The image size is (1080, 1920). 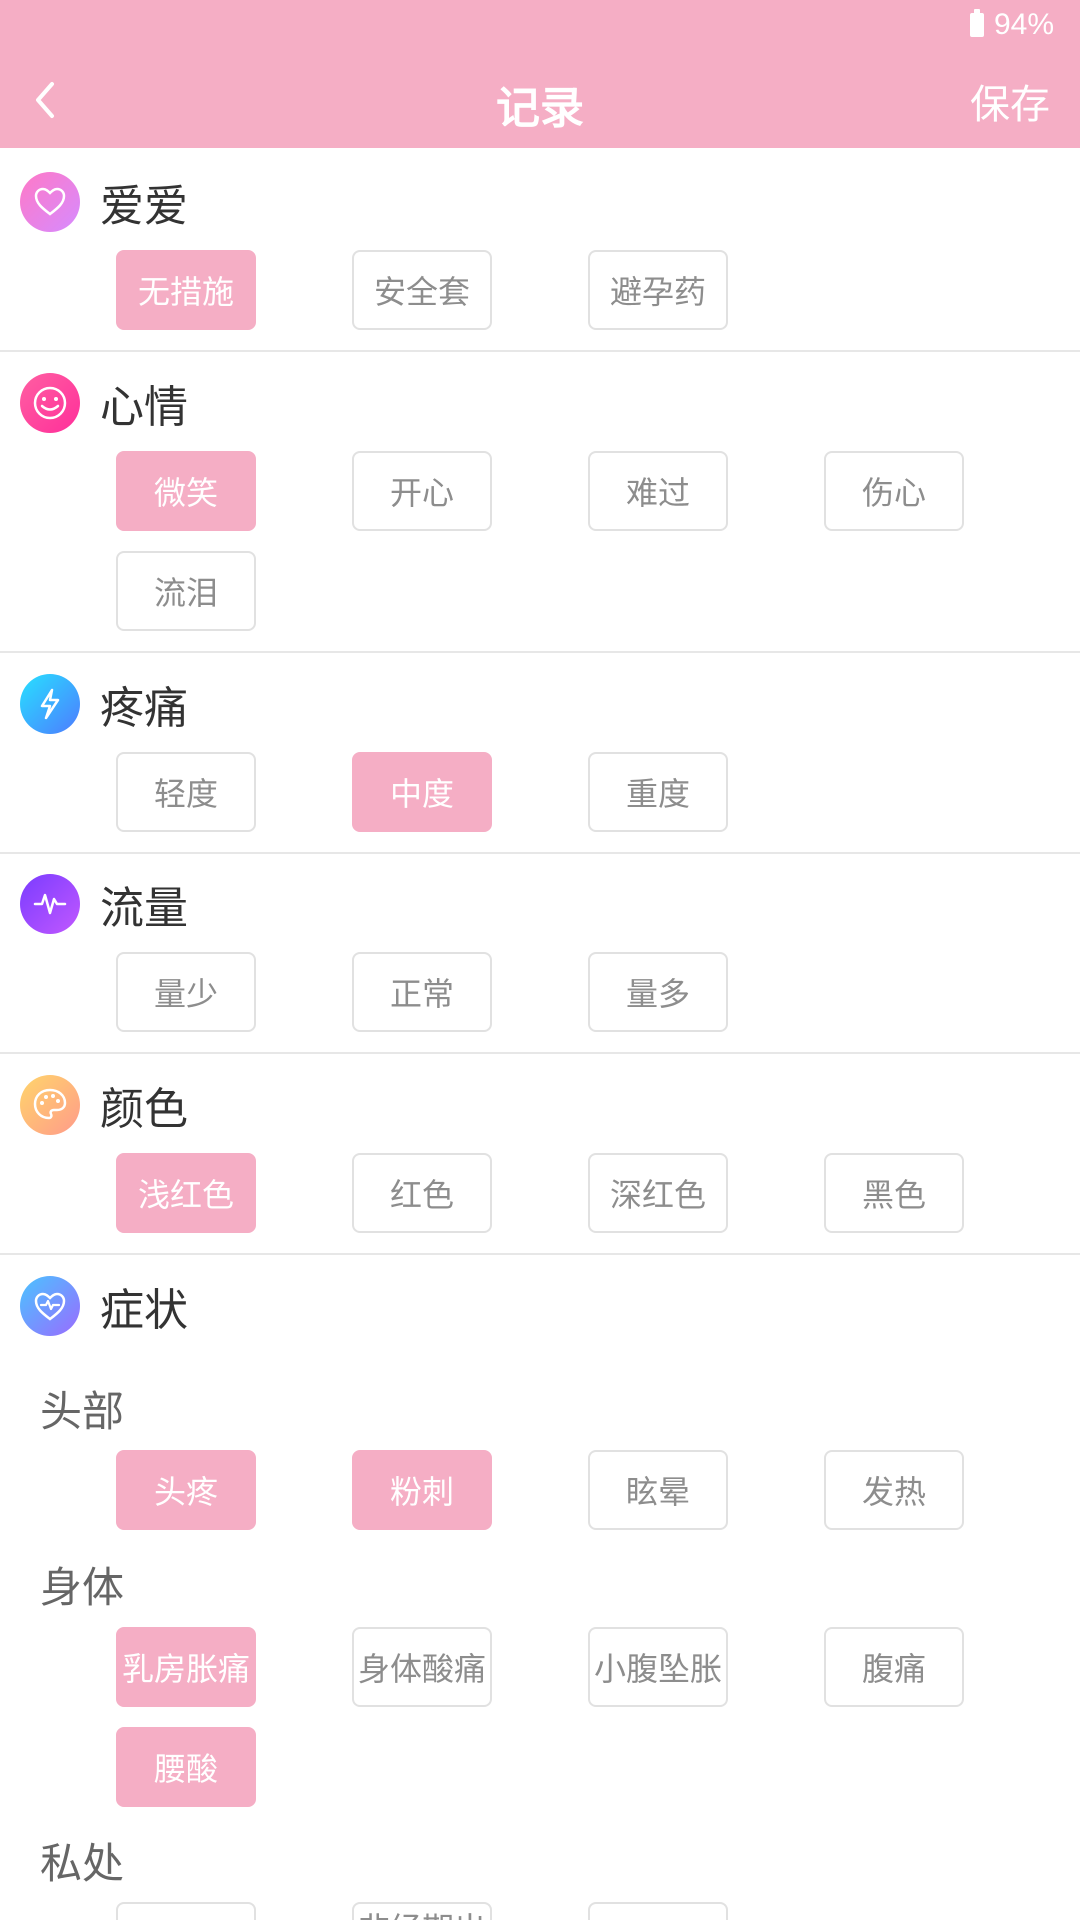 What do you see at coordinates (144, 1310) in the screenshot?
I see `section-symptoms-title: 症状` at bounding box center [144, 1310].